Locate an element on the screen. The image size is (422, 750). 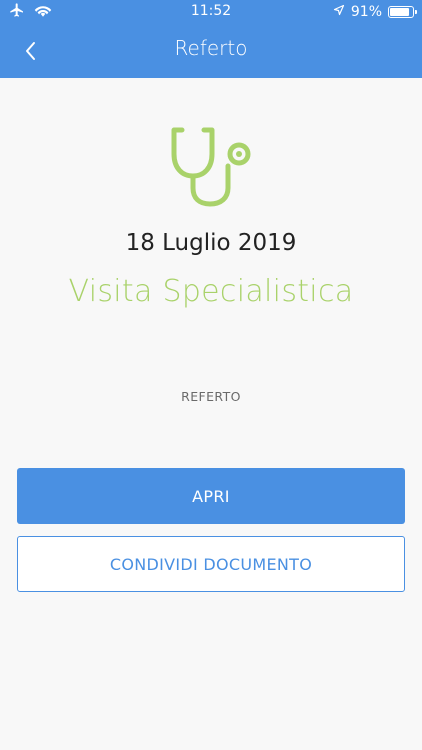
visit-date: 18 Luglio 2019 is located at coordinates (211, 243).